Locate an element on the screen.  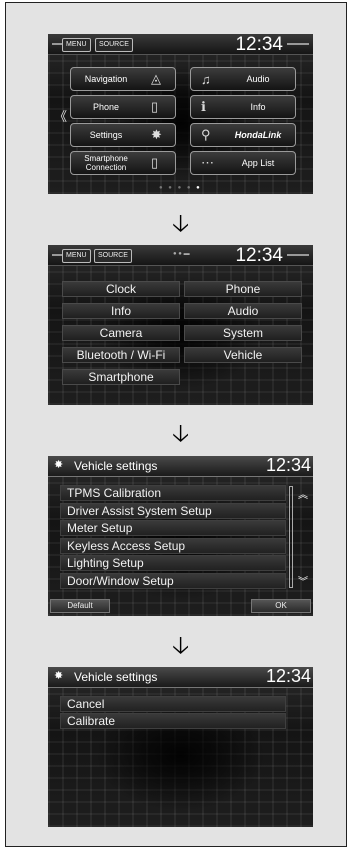
home-button-label: HondaLink is located at coordinates (258, 135).